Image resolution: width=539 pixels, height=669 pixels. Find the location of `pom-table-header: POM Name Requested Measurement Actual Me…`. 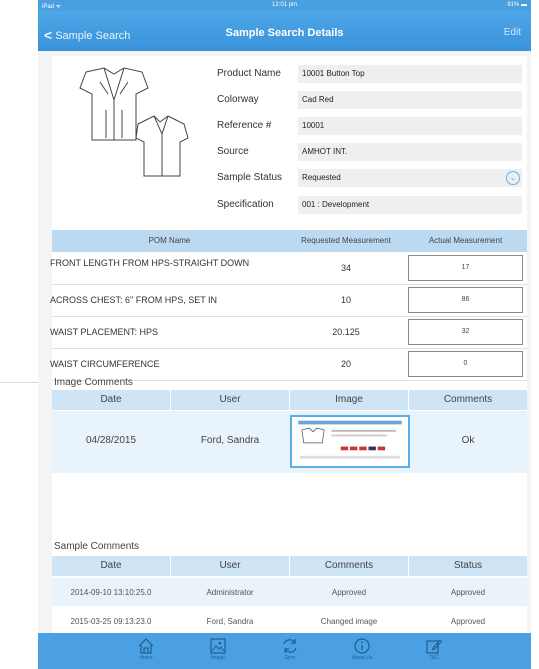

pom-table-header: POM Name Requested Measurement Actual Me… is located at coordinates (289, 241).